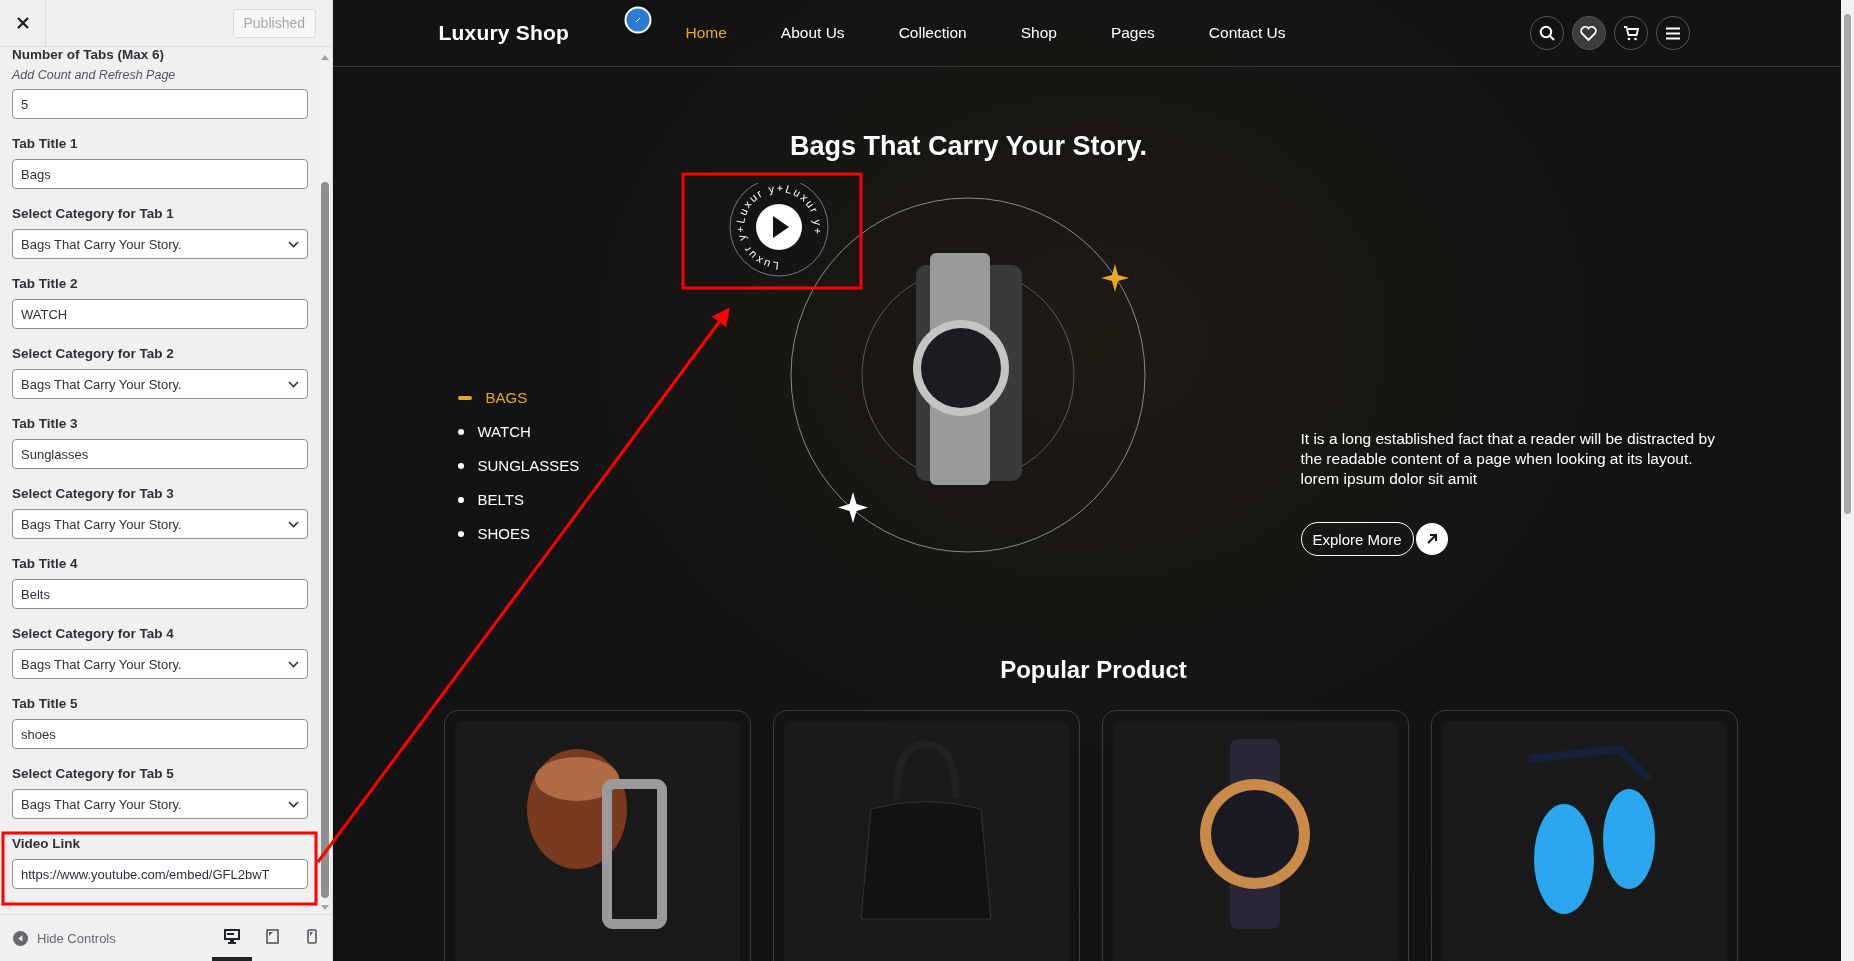 This screenshot has width=1854, height=961. I want to click on input-field: WATCH, so click(160, 314).